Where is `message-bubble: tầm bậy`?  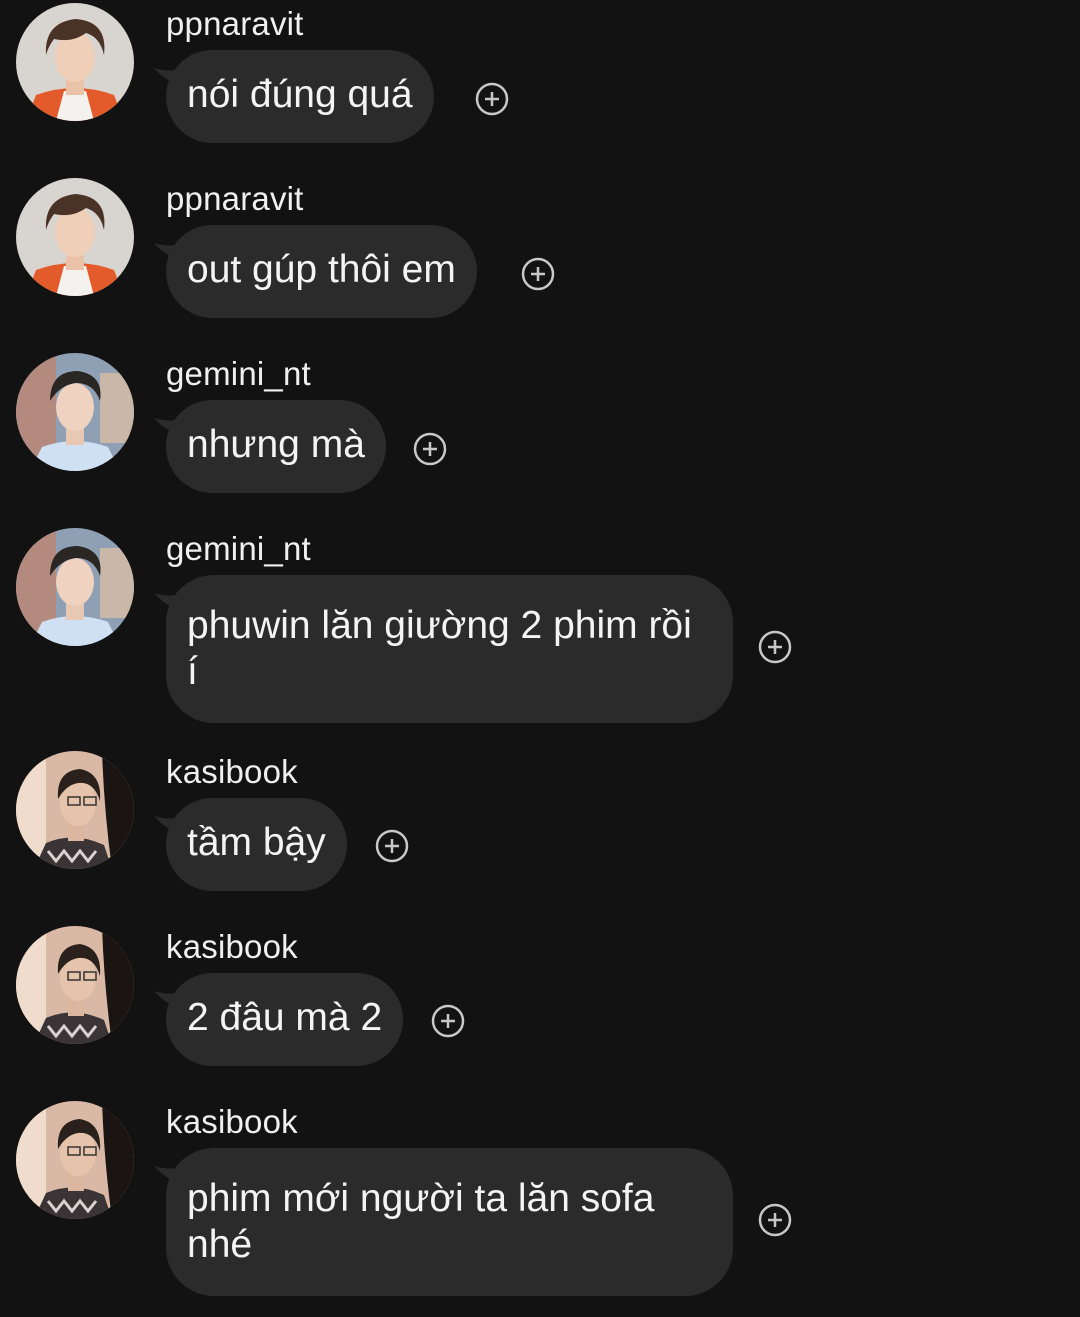
message-bubble: tầm bậy is located at coordinates (256, 844).